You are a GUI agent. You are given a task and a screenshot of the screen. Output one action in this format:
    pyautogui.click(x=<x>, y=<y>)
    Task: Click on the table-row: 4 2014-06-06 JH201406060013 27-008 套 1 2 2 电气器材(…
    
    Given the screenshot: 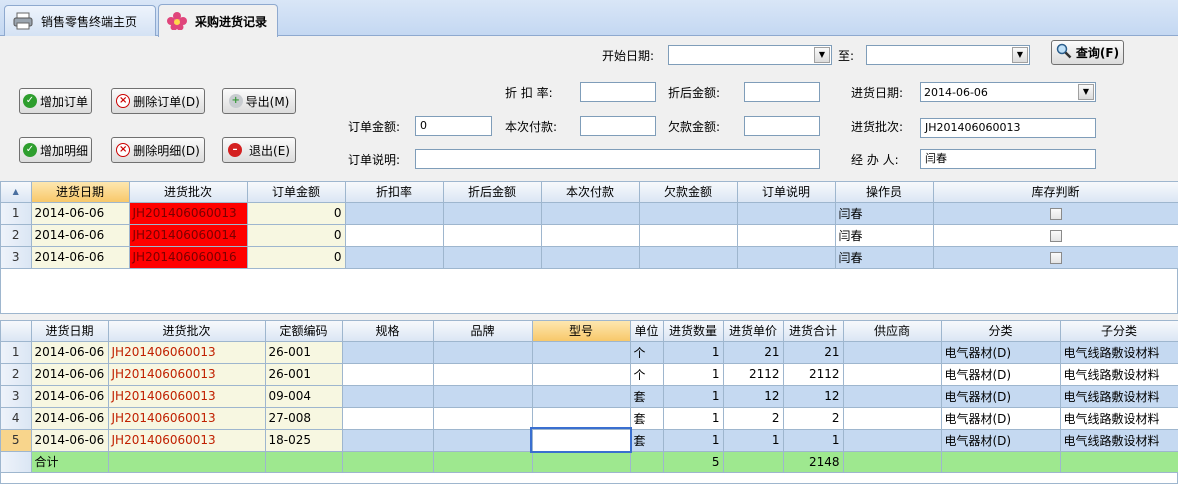 What is the action you would take?
    pyautogui.click(x=589, y=418)
    